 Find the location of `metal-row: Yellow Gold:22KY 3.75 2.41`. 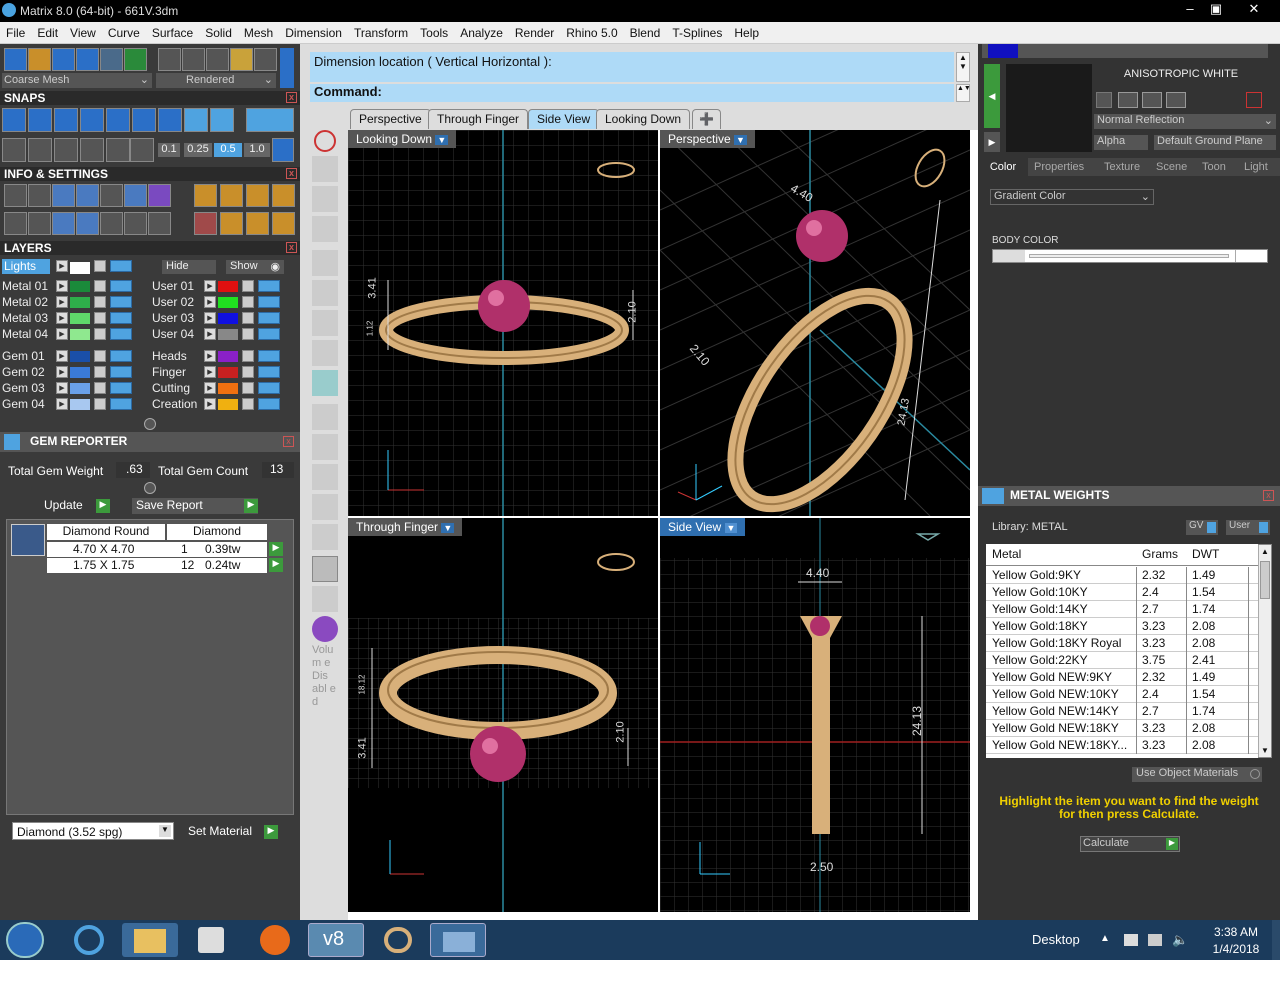

metal-row: Yellow Gold:22KY 3.75 2.41 is located at coordinates (1122, 660).